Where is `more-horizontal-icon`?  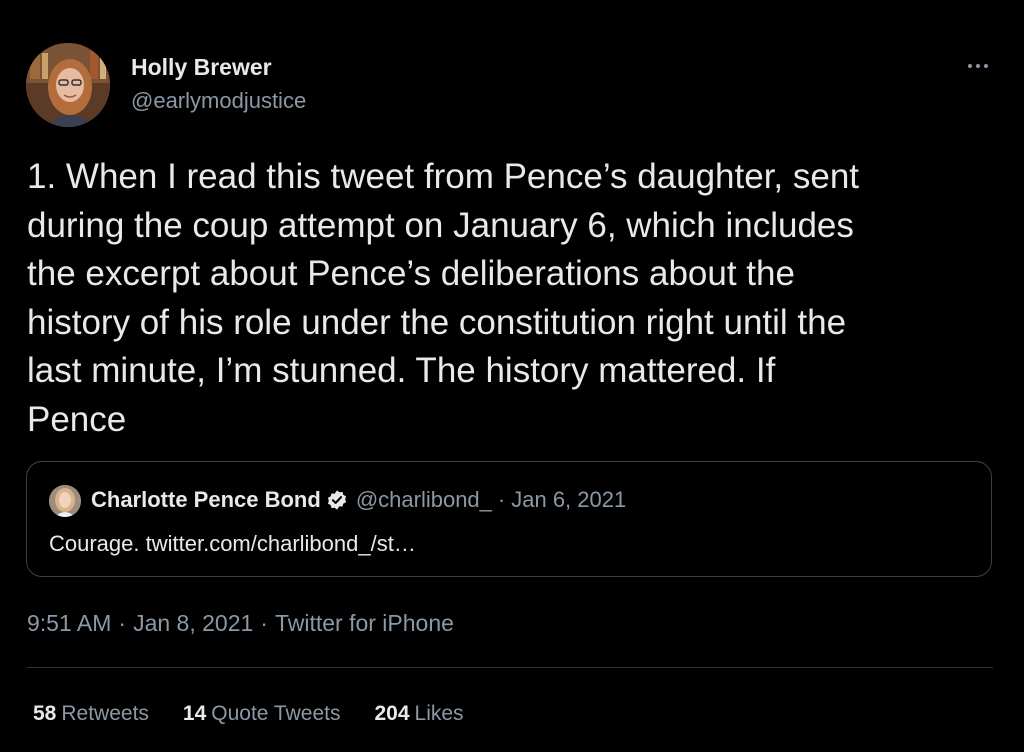
more-horizontal-icon is located at coordinates (978, 66).